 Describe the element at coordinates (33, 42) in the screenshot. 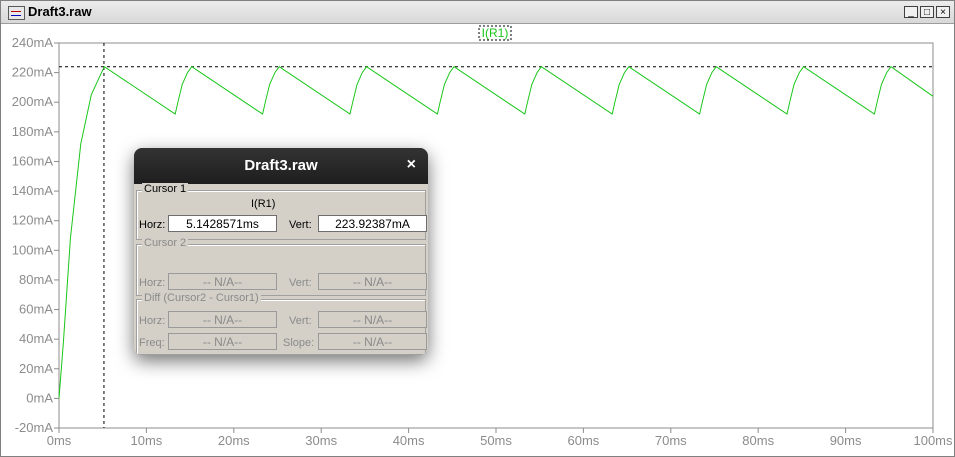

I see `y-tick-label: 240mA` at that location.